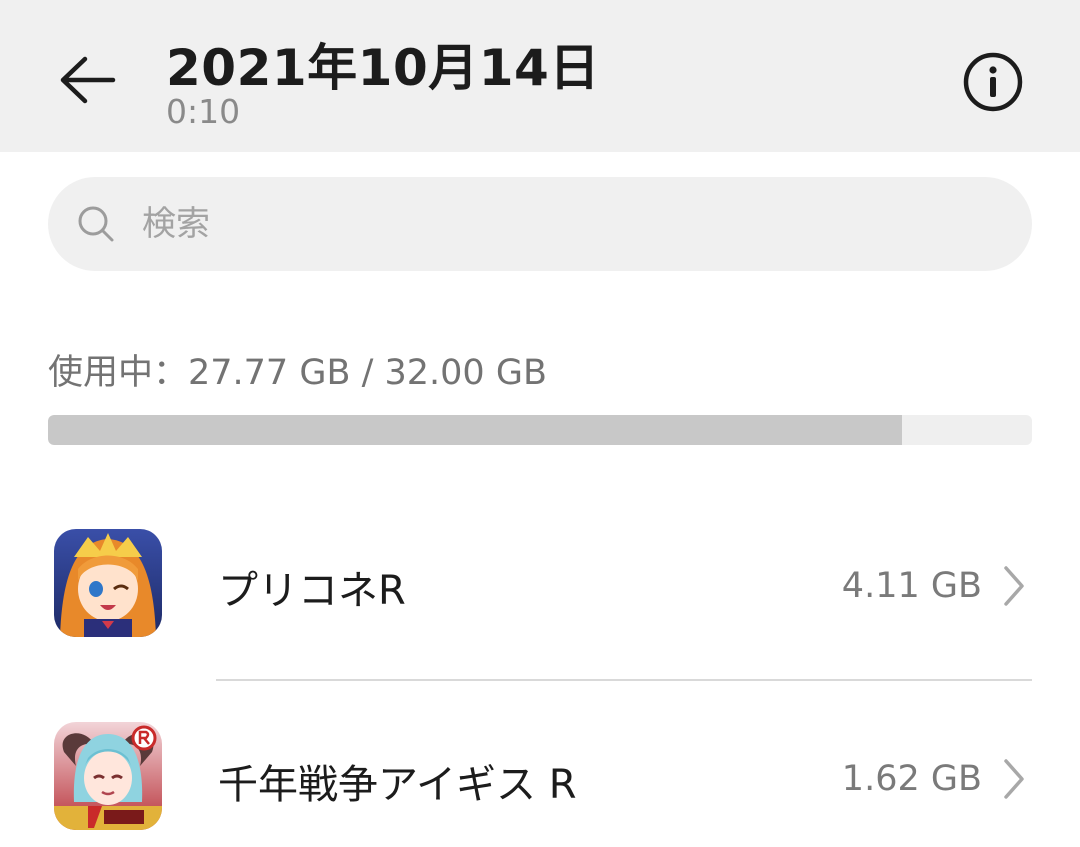 Image resolution: width=1080 pixels, height=847 pixels. Describe the element at coordinates (96, 224) in the screenshot. I see `search-icon` at that location.